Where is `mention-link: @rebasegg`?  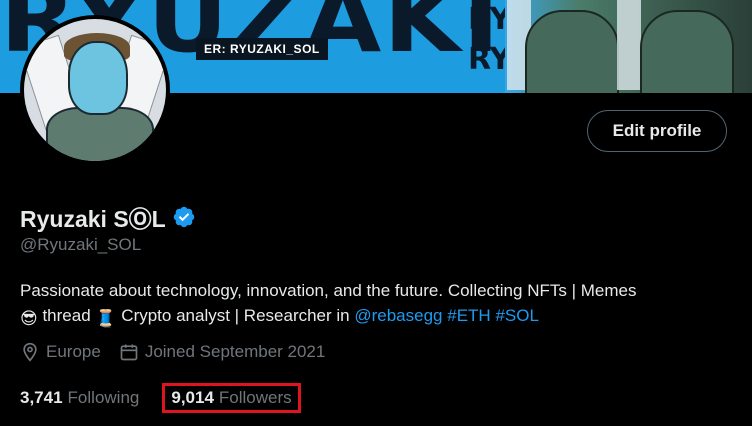
mention-link: @rebasegg is located at coordinates (398, 315).